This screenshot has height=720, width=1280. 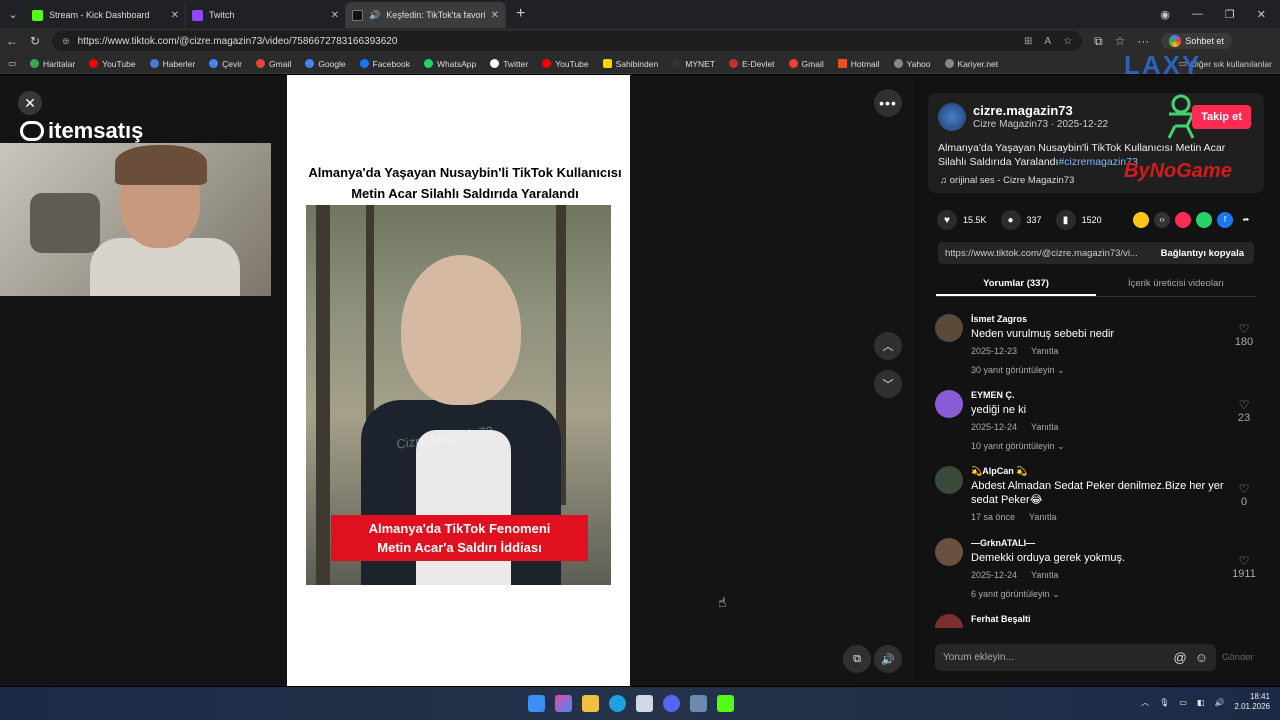 What do you see at coordinates (1221, 117) in the screenshot?
I see `follow-button: Takip et` at bounding box center [1221, 117].